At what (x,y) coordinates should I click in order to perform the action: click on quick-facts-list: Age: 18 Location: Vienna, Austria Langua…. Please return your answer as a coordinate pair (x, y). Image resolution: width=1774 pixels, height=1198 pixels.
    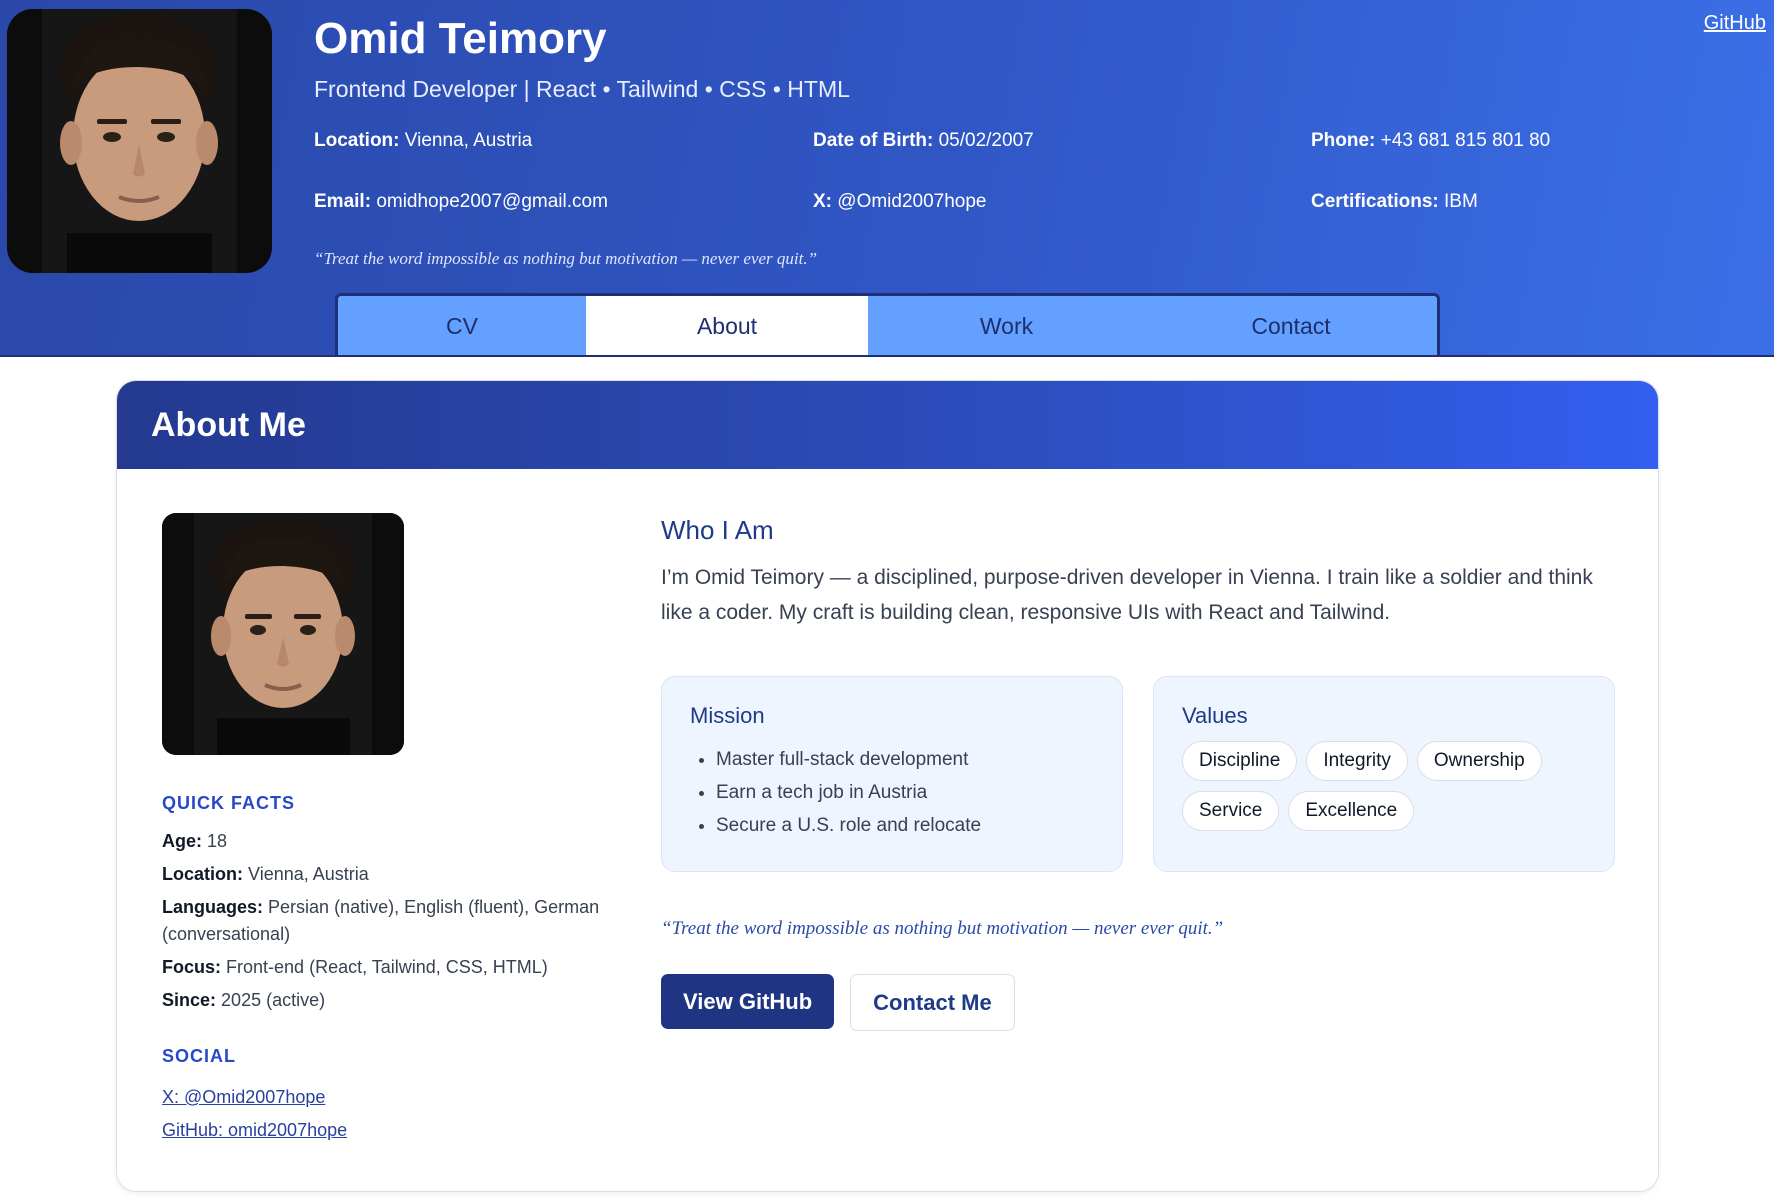
    Looking at the image, I should click on (392, 921).